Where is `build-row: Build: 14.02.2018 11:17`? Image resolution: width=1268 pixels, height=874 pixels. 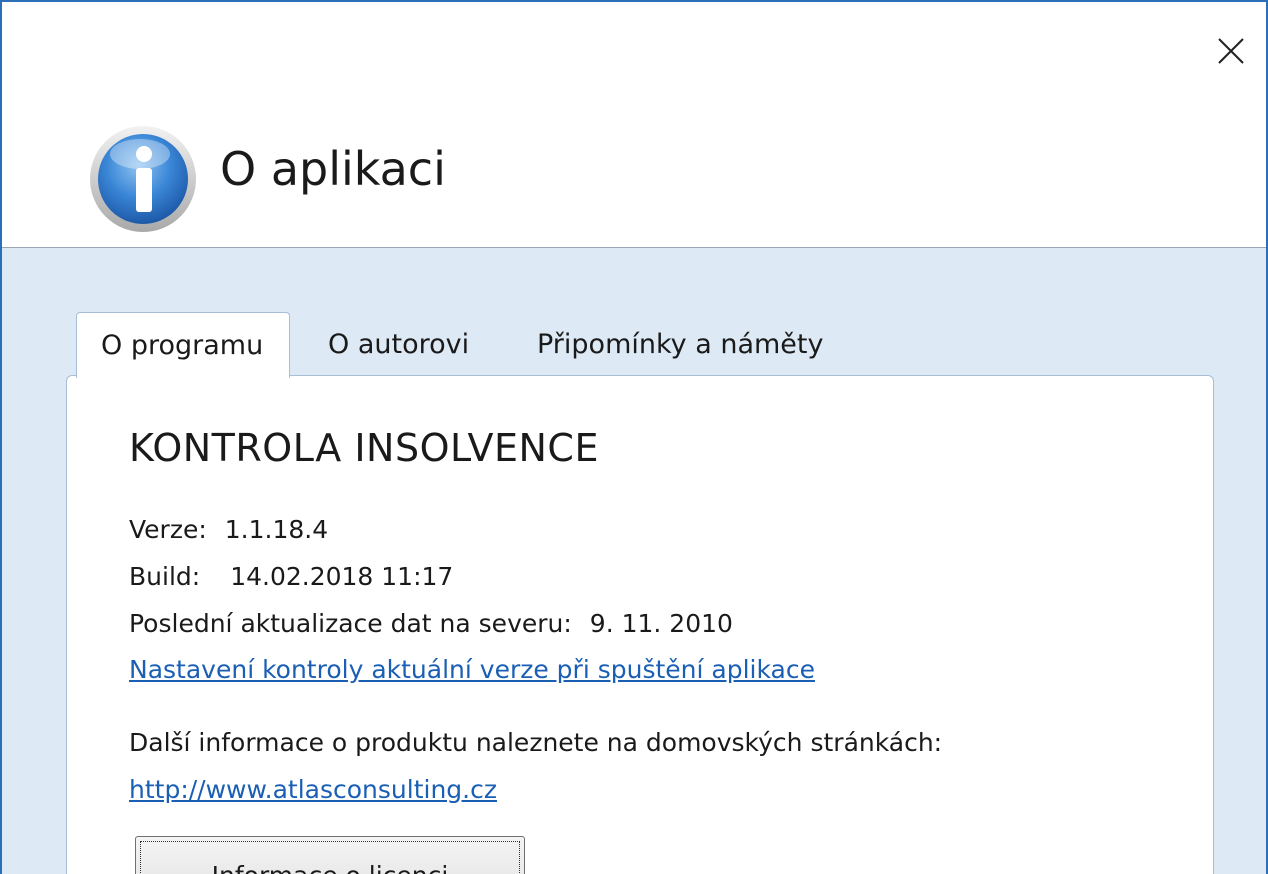 build-row: Build: 14.02.2018 11:17 is located at coordinates (291, 576).